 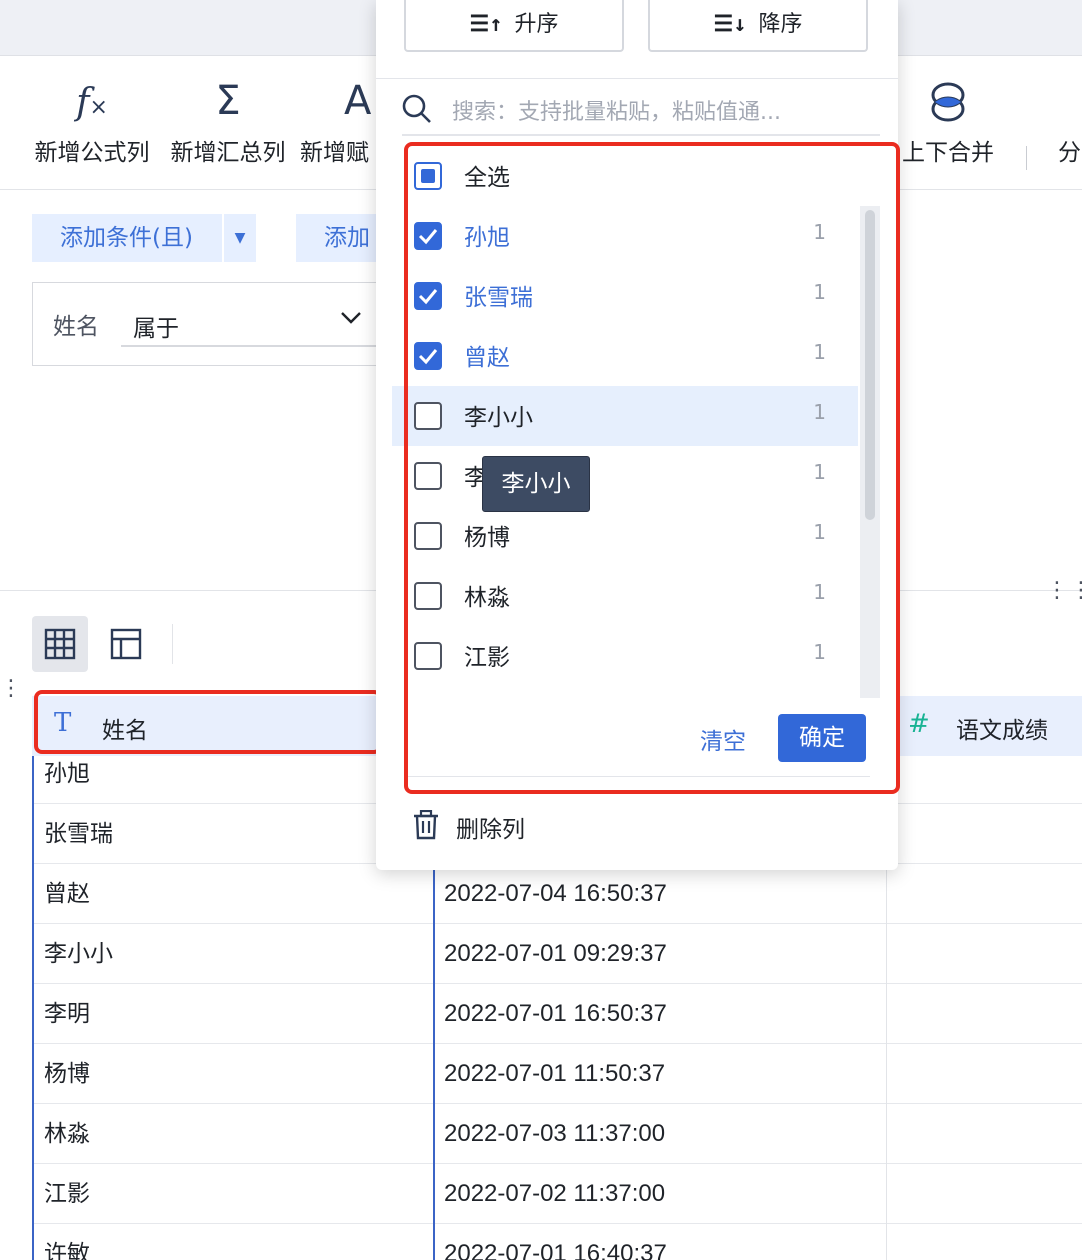 What do you see at coordinates (758, 26) in the screenshot?
I see `sort-descending-button: ☰↓ 降序` at bounding box center [758, 26].